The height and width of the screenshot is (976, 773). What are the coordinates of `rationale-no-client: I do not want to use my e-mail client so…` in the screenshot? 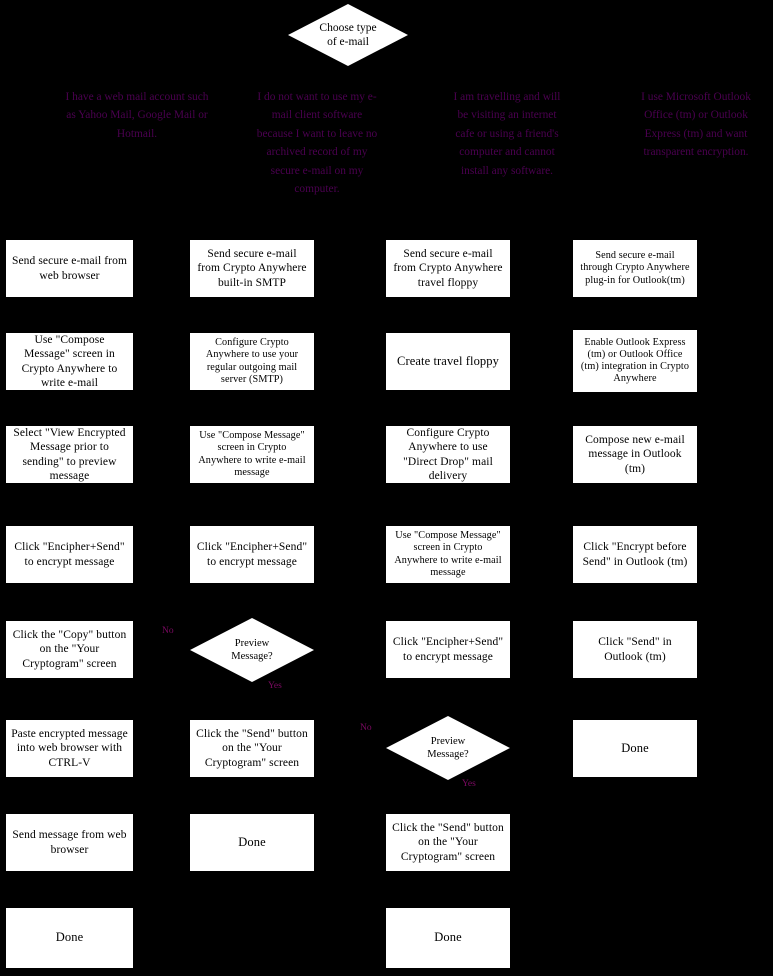 It's located at (317, 143).